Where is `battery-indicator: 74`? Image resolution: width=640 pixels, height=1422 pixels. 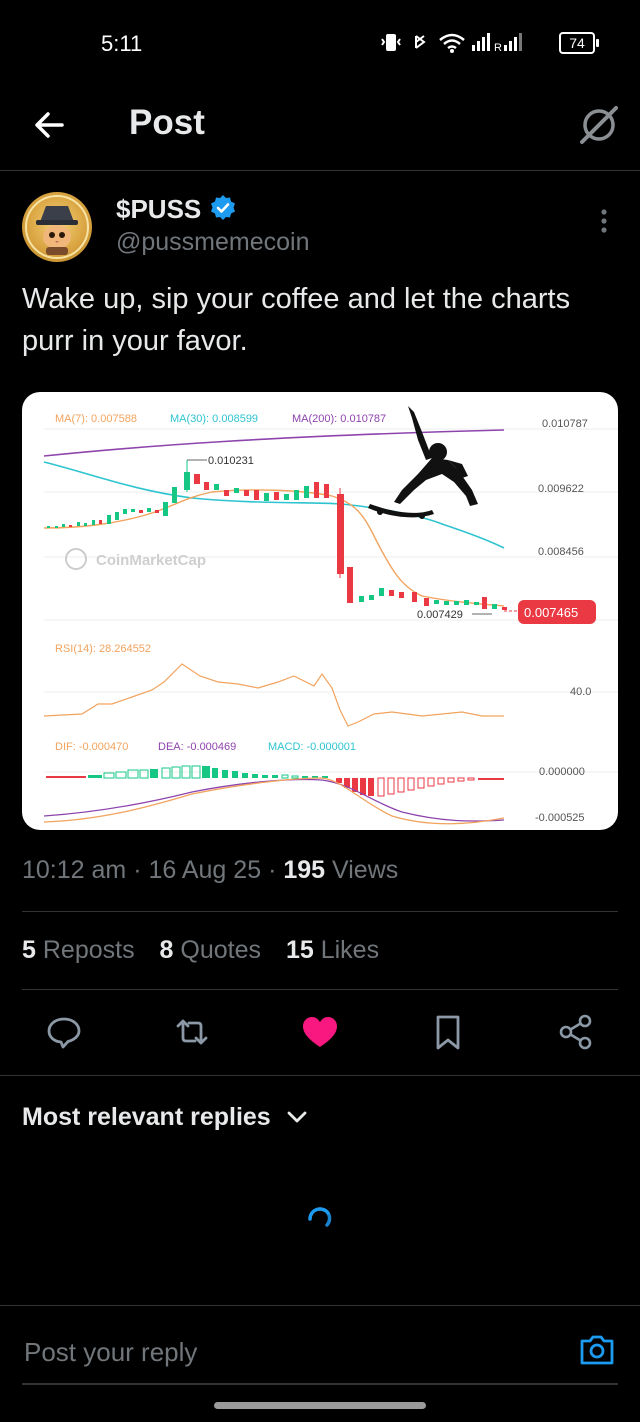
battery-indicator: 74 is located at coordinates (579, 43).